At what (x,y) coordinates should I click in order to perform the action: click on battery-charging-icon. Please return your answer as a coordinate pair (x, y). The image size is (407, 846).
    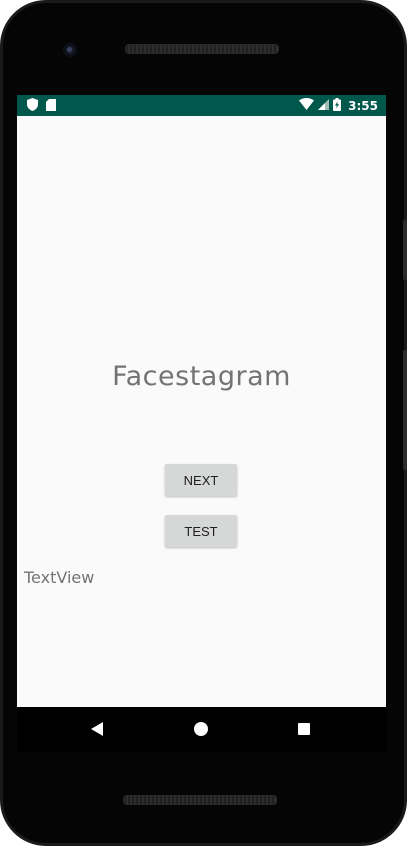
    Looking at the image, I should click on (337, 105).